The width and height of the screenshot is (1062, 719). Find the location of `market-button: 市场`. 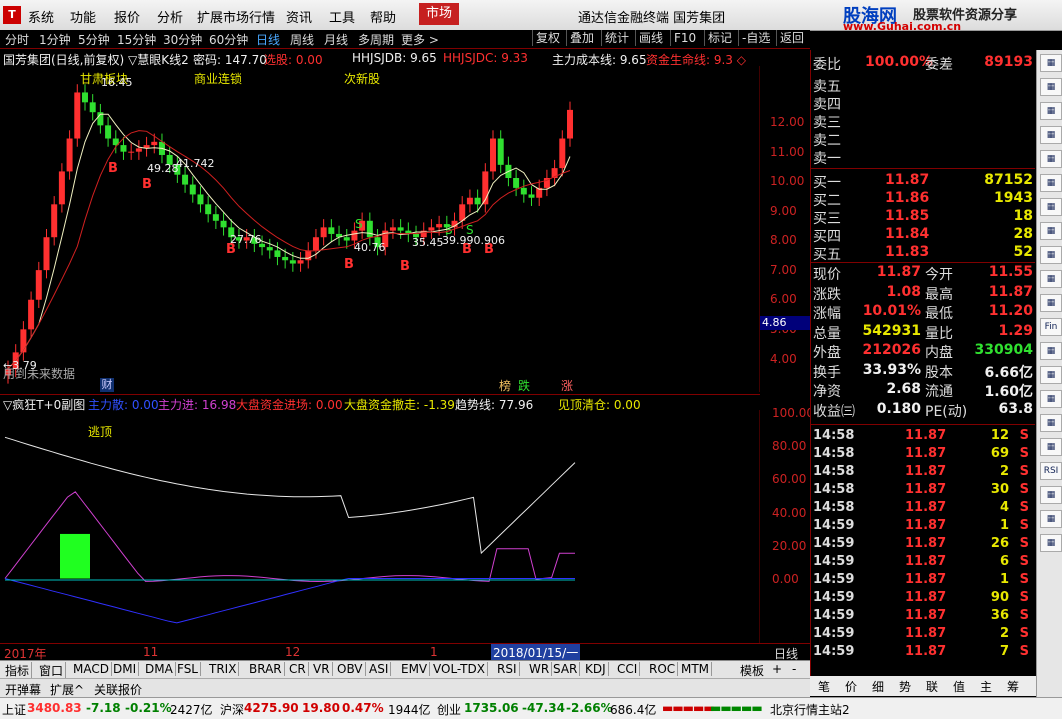

market-button: 市场 is located at coordinates (439, 14).